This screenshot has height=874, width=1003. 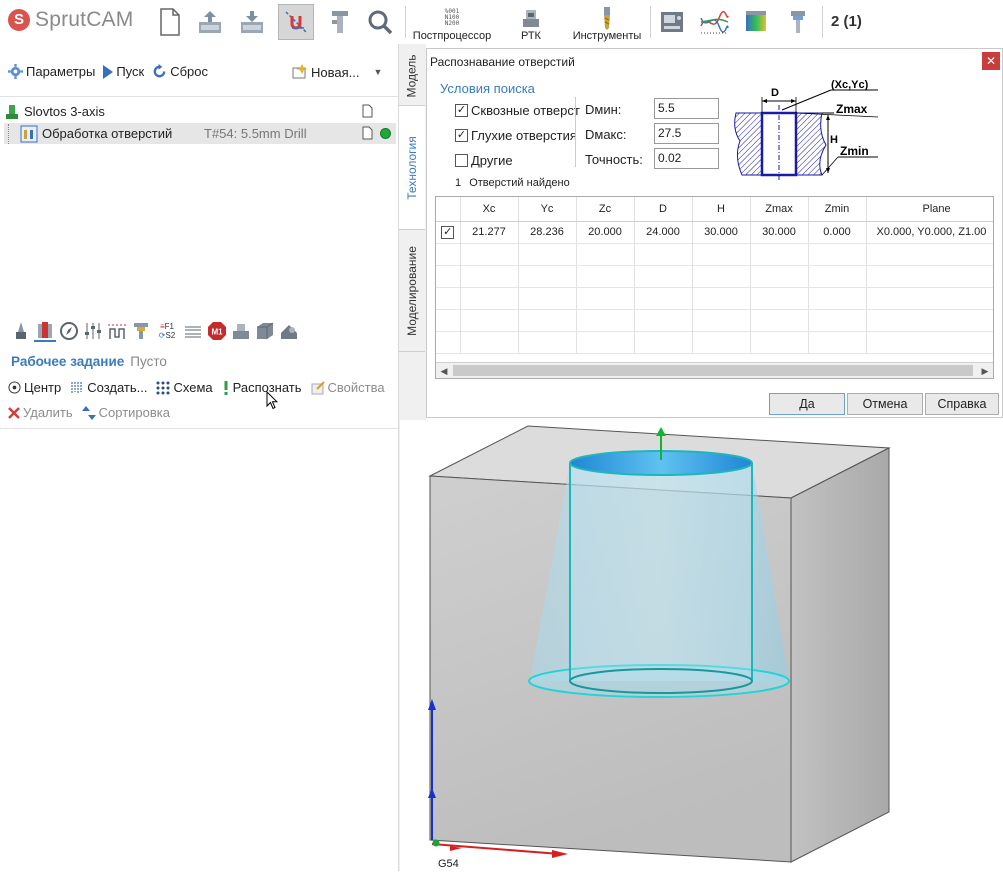 I want to click on sliders-button, so click(x=93, y=331).